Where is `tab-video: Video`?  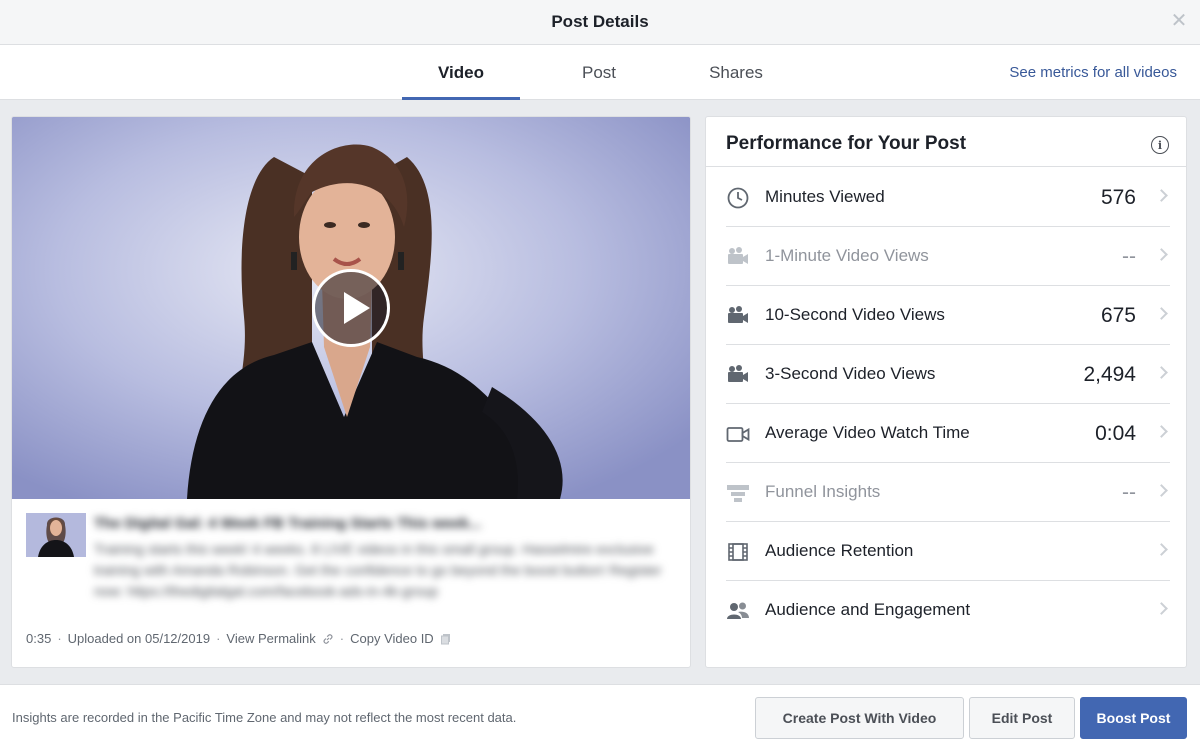 tab-video: Video is located at coordinates (461, 72).